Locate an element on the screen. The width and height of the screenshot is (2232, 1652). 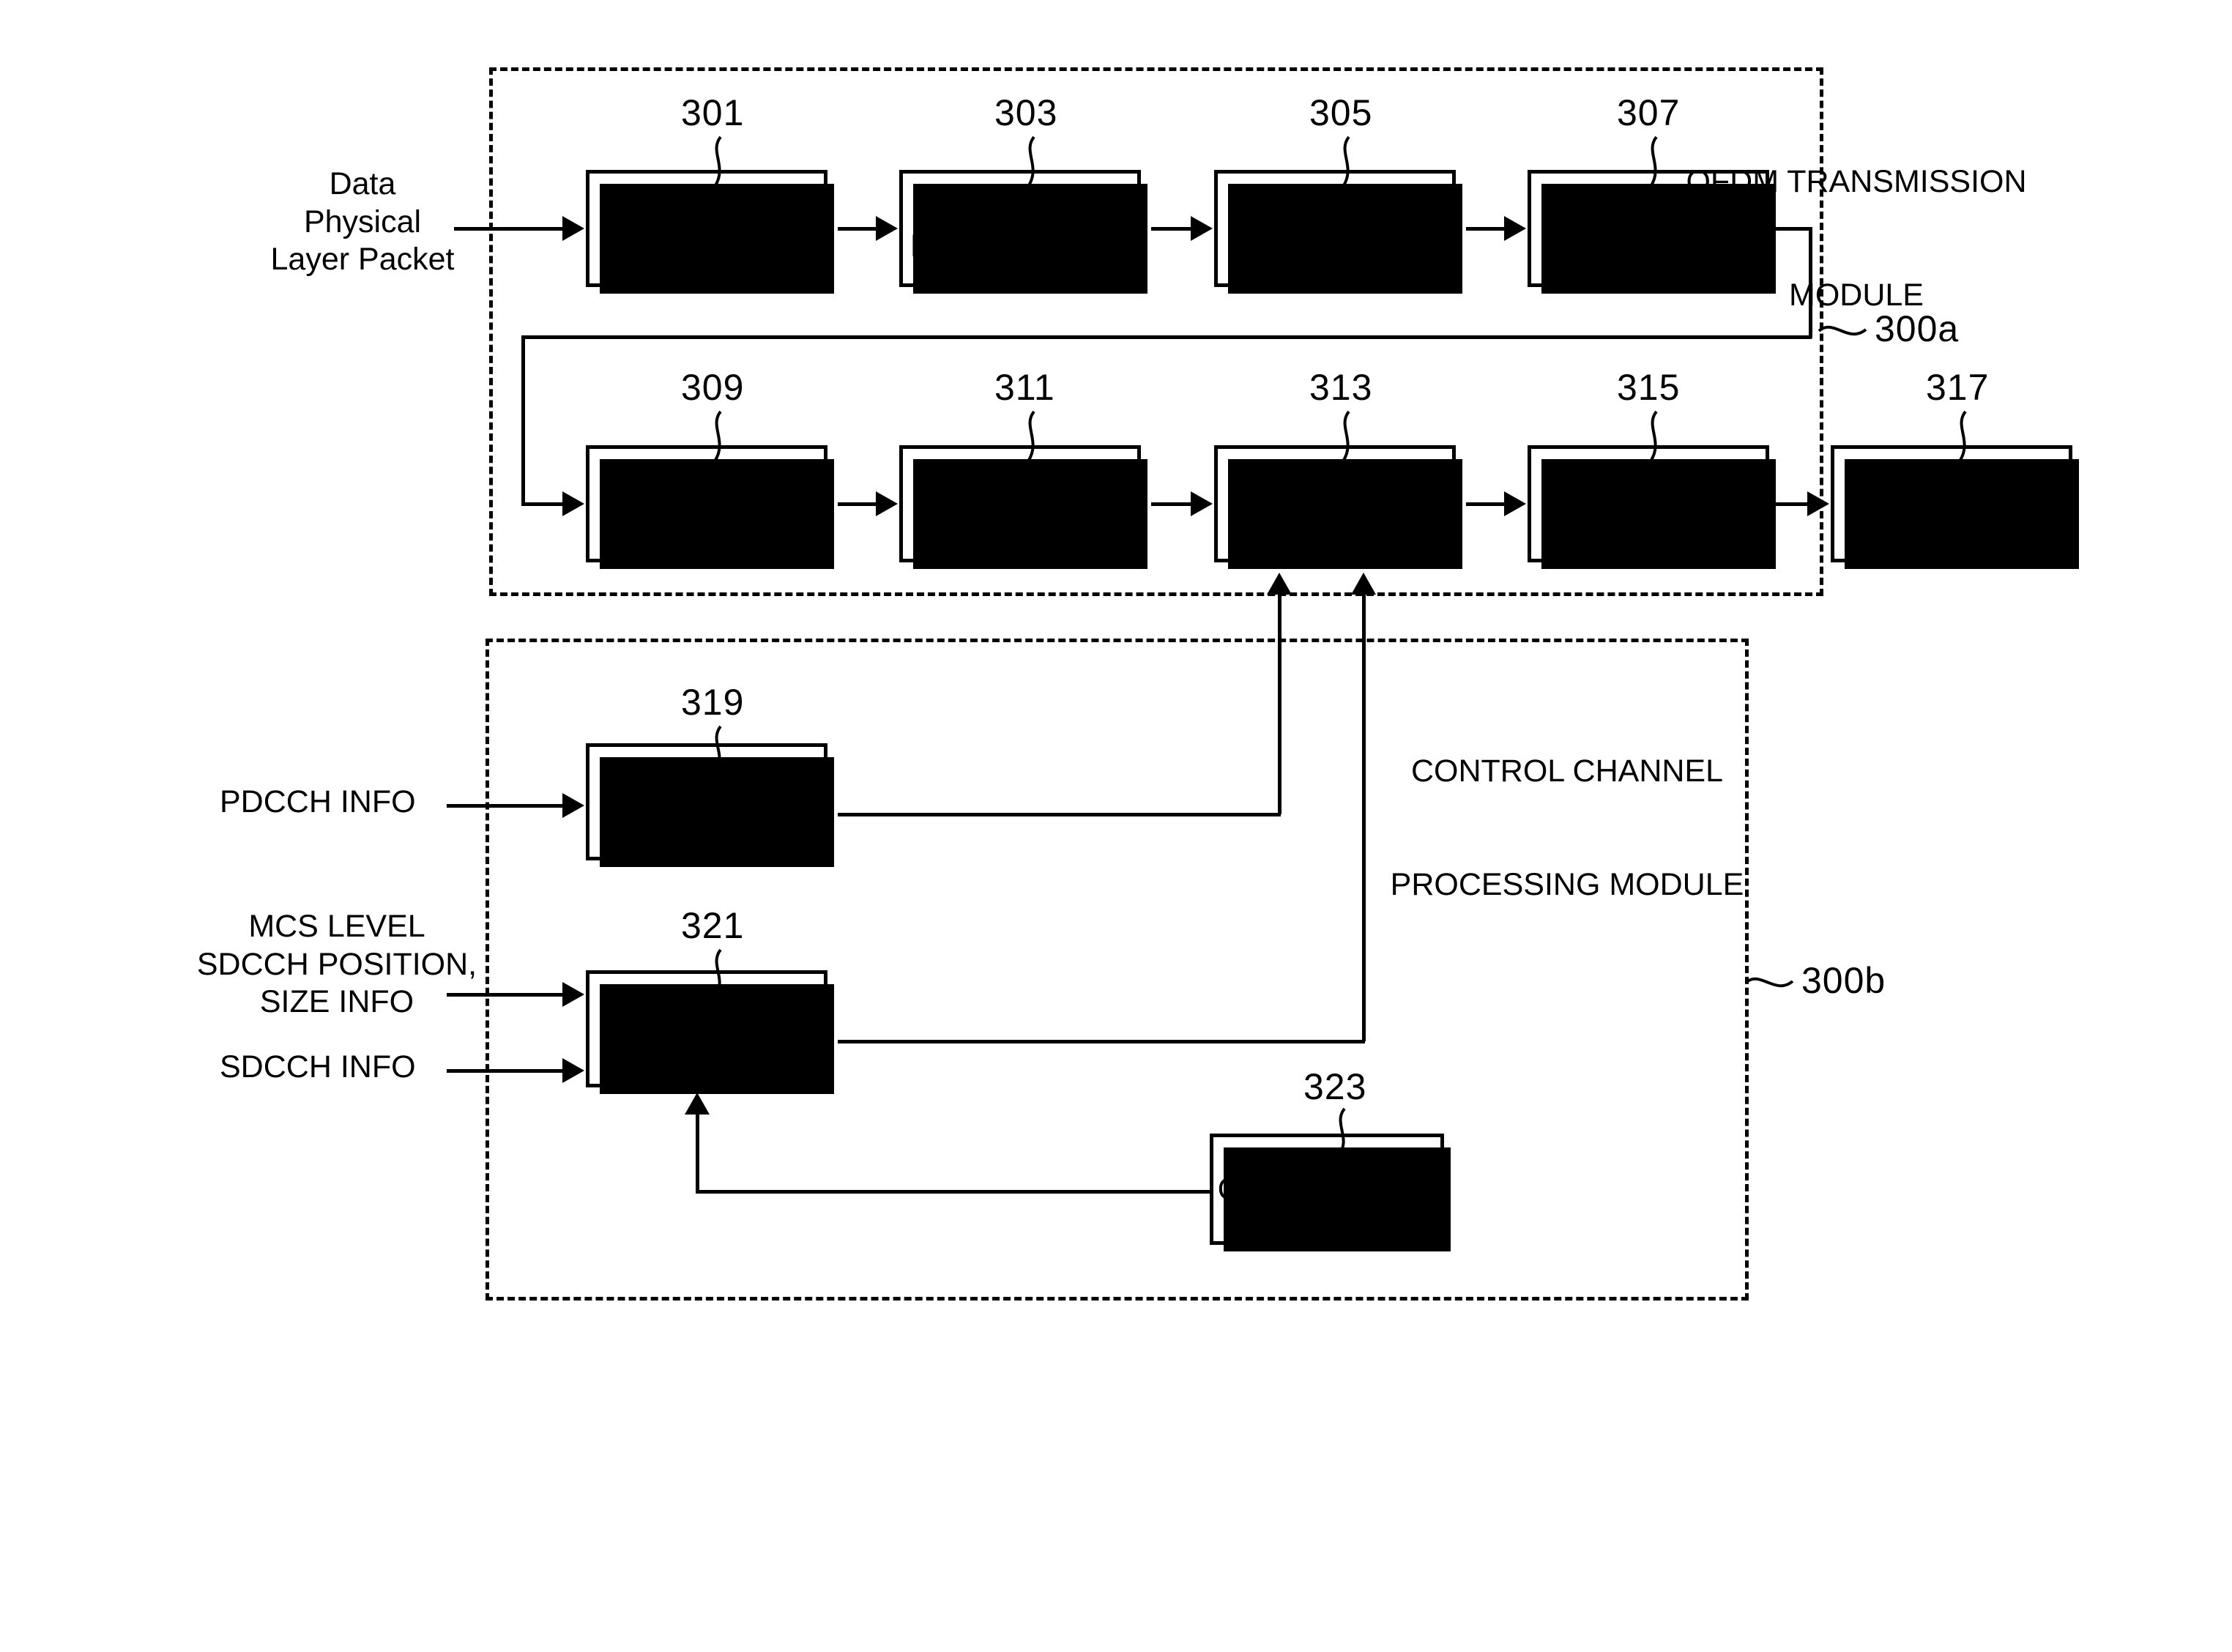
block-channel-interleaver-line2: INTERLEAVER is located at coordinates (1020, 246).